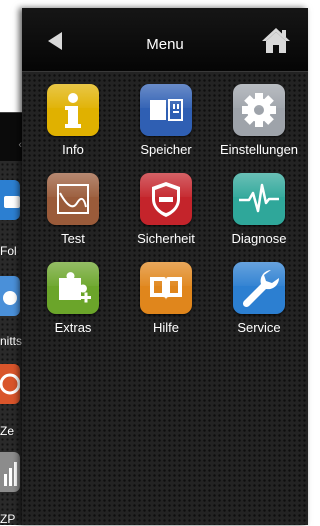  I want to click on menu-item-speicher: Speicher, so click(166, 124).